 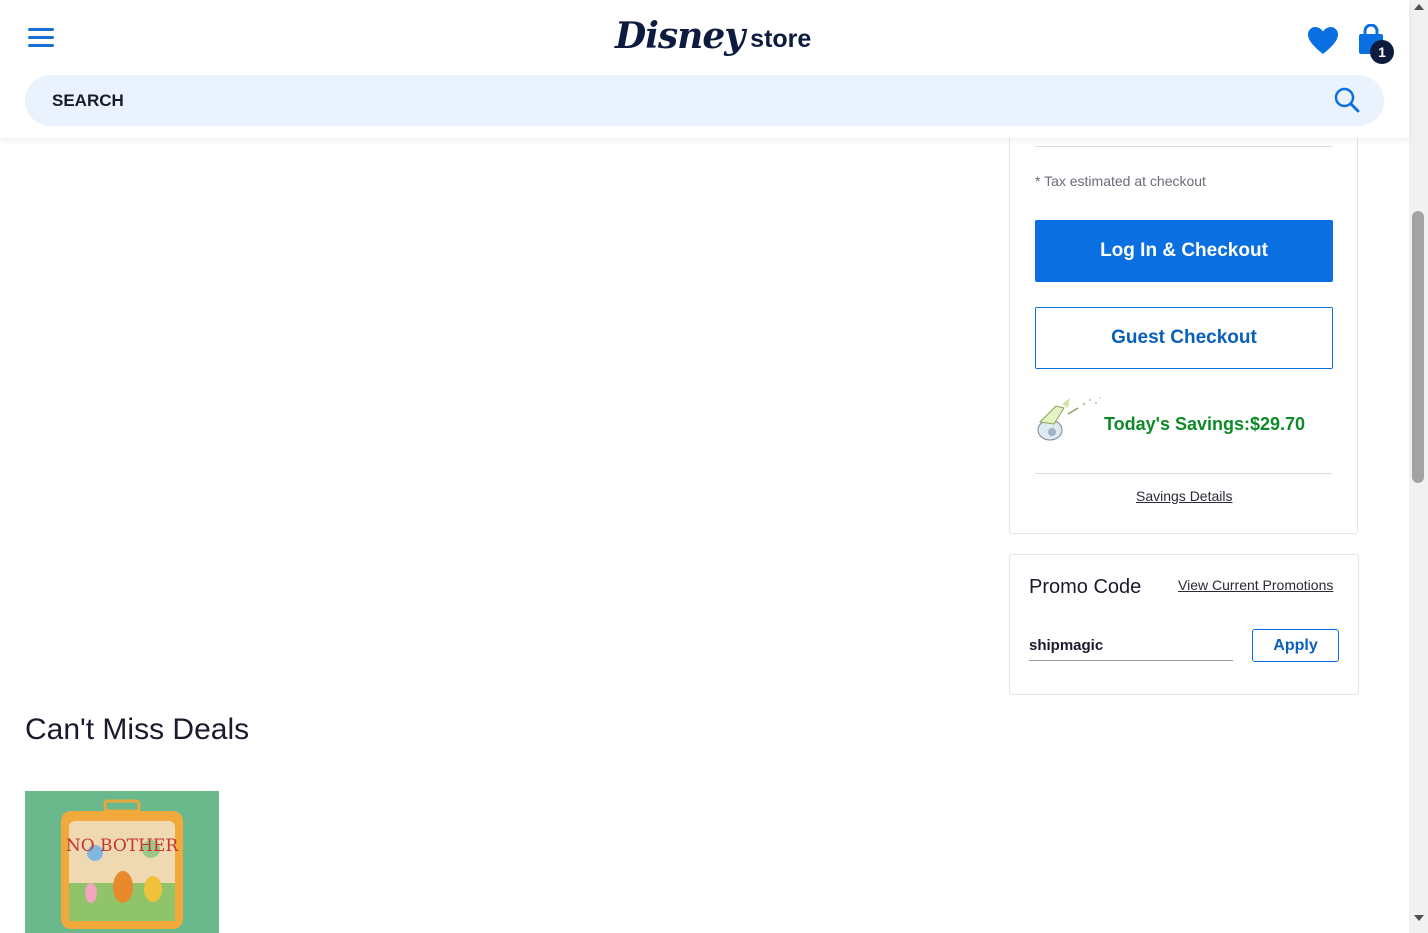 I want to click on search-icon, so click(x=1347, y=100).